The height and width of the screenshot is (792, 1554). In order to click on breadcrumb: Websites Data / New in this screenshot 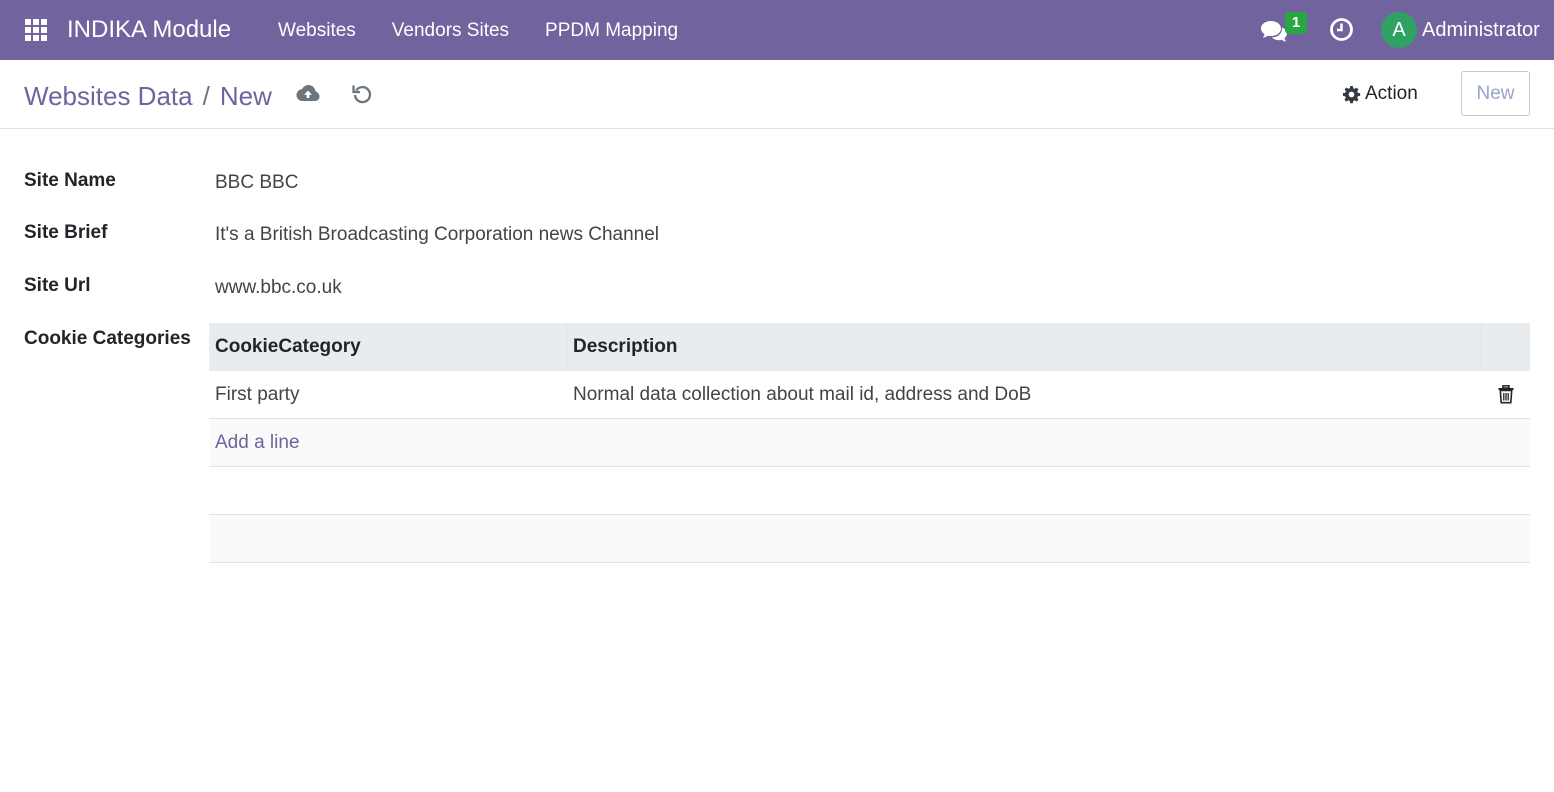, I will do `click(148, 96)`.